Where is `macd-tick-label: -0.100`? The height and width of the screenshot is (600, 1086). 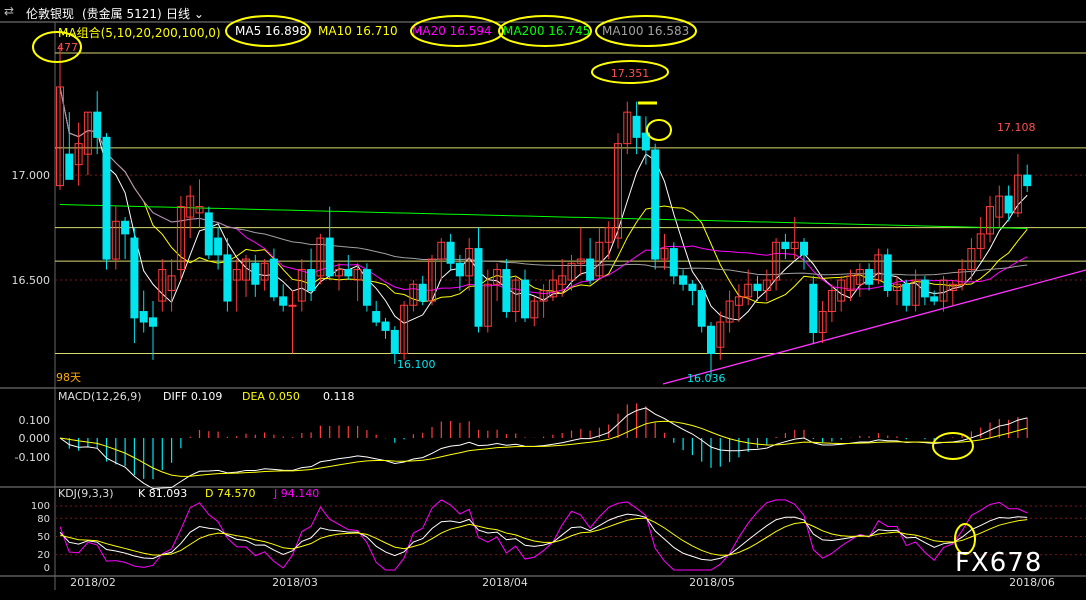 macd-tick-label: -0.100 is located at coordinates (32, 457).